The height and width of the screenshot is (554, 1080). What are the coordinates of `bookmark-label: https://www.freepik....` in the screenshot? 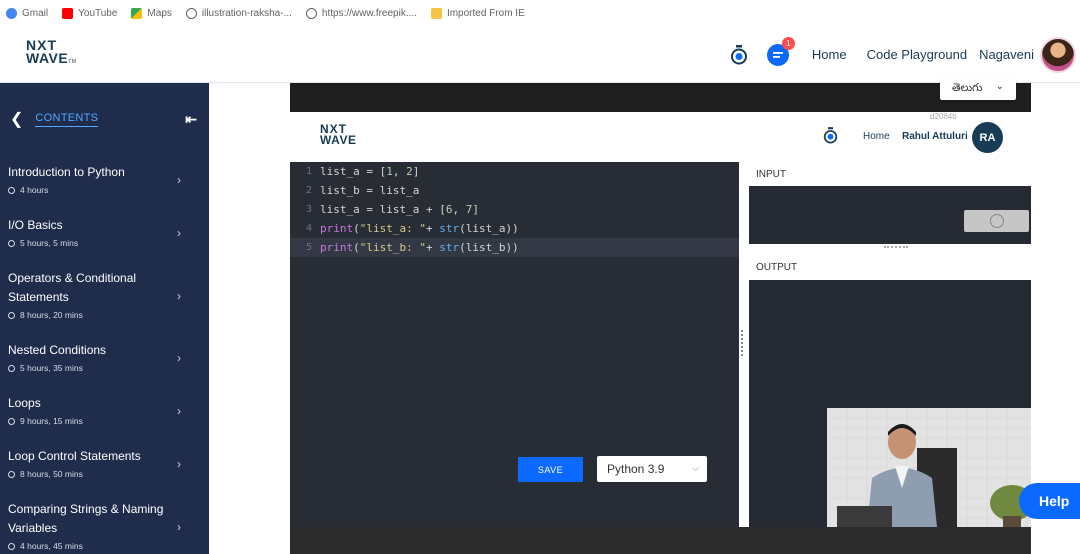 It's located at (369, 13).